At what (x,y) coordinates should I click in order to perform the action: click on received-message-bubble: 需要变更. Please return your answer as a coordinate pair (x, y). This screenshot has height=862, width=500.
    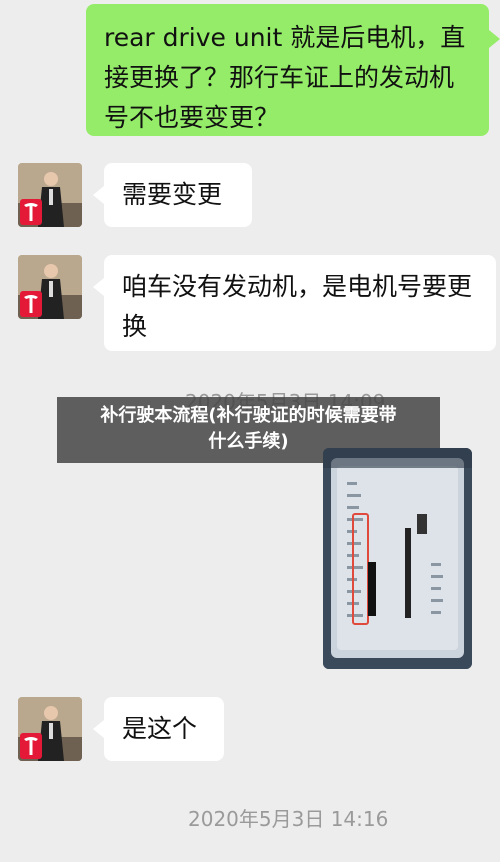
    Looking at the image, I should click on (178, 195).